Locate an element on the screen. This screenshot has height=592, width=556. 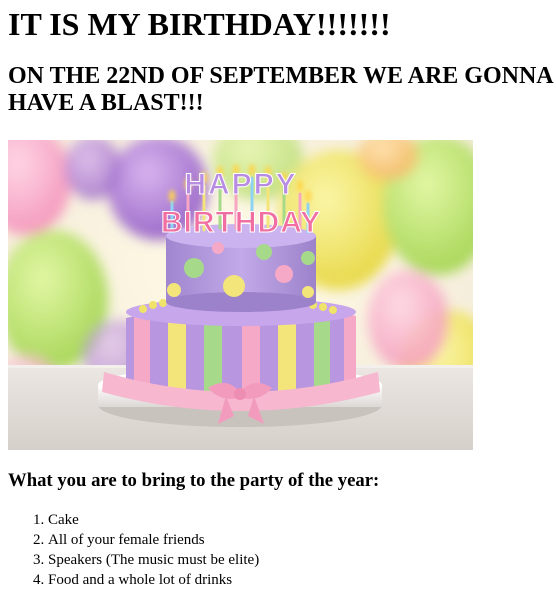
list-item: Food and a whole lot of drinks is located at coordinates (298, 580).